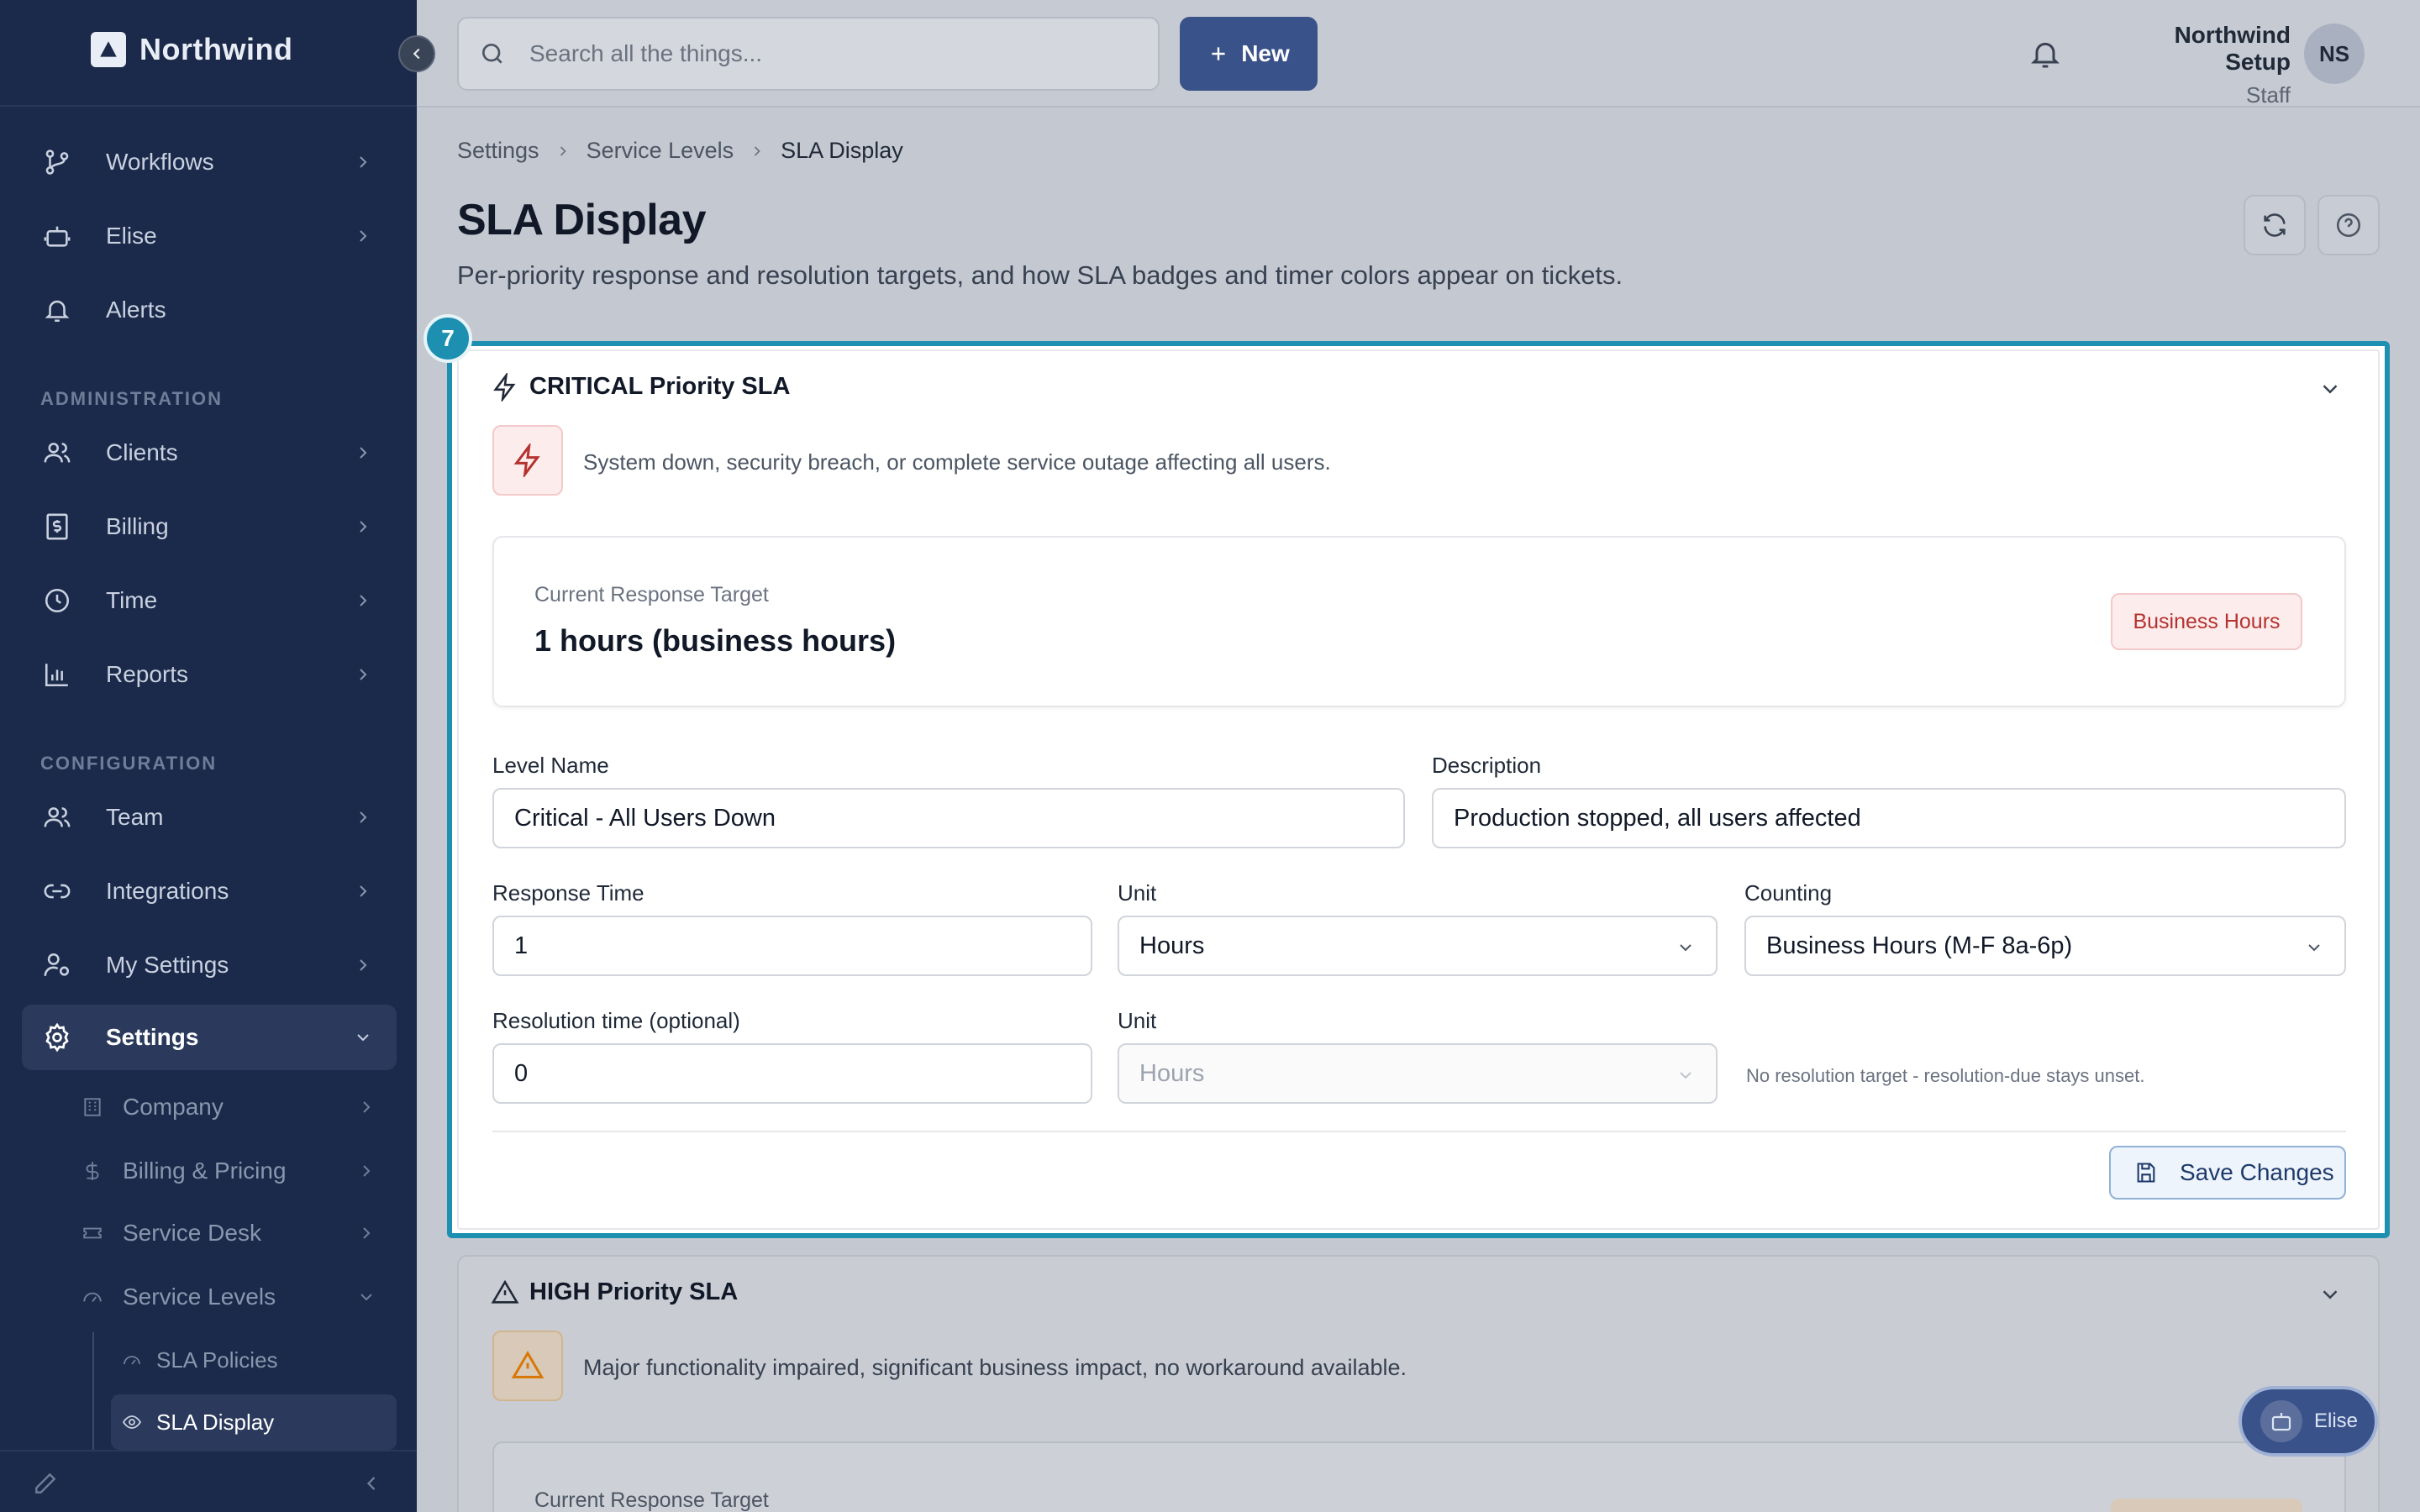  Describe the element at coordinates (216, 1422) in the screenshot. I see `sidebar-subitem-label: SLA Display` at that location.